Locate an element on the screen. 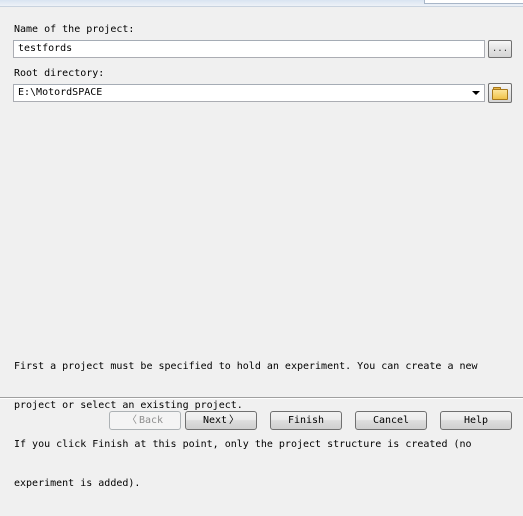 The image size is (523, 516). folder-icon is located at coordinates (500, 93).